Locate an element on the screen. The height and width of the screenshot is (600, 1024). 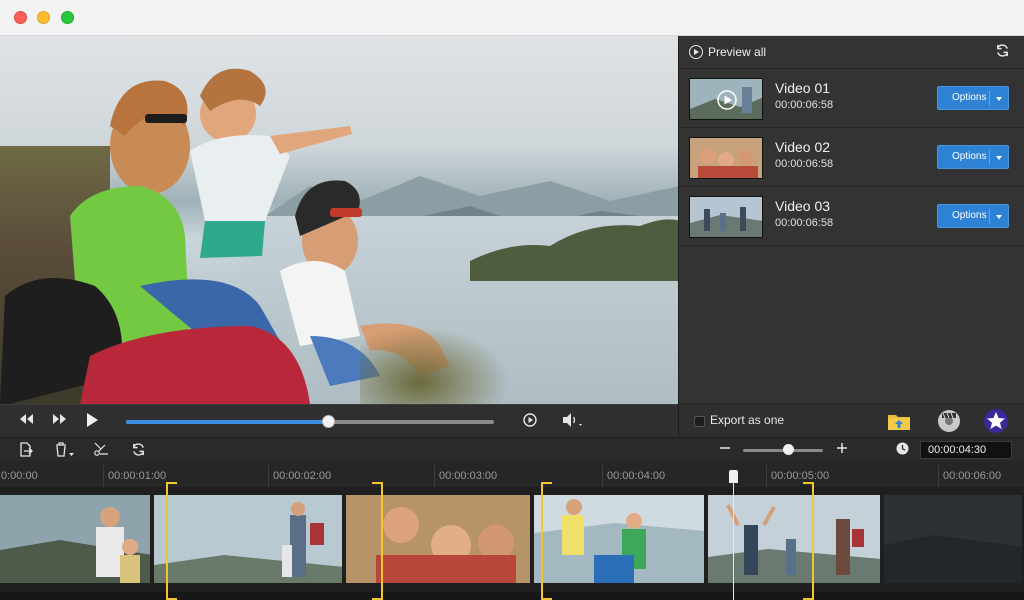
video-title: Video 01 is located at coordinates (803, 88).